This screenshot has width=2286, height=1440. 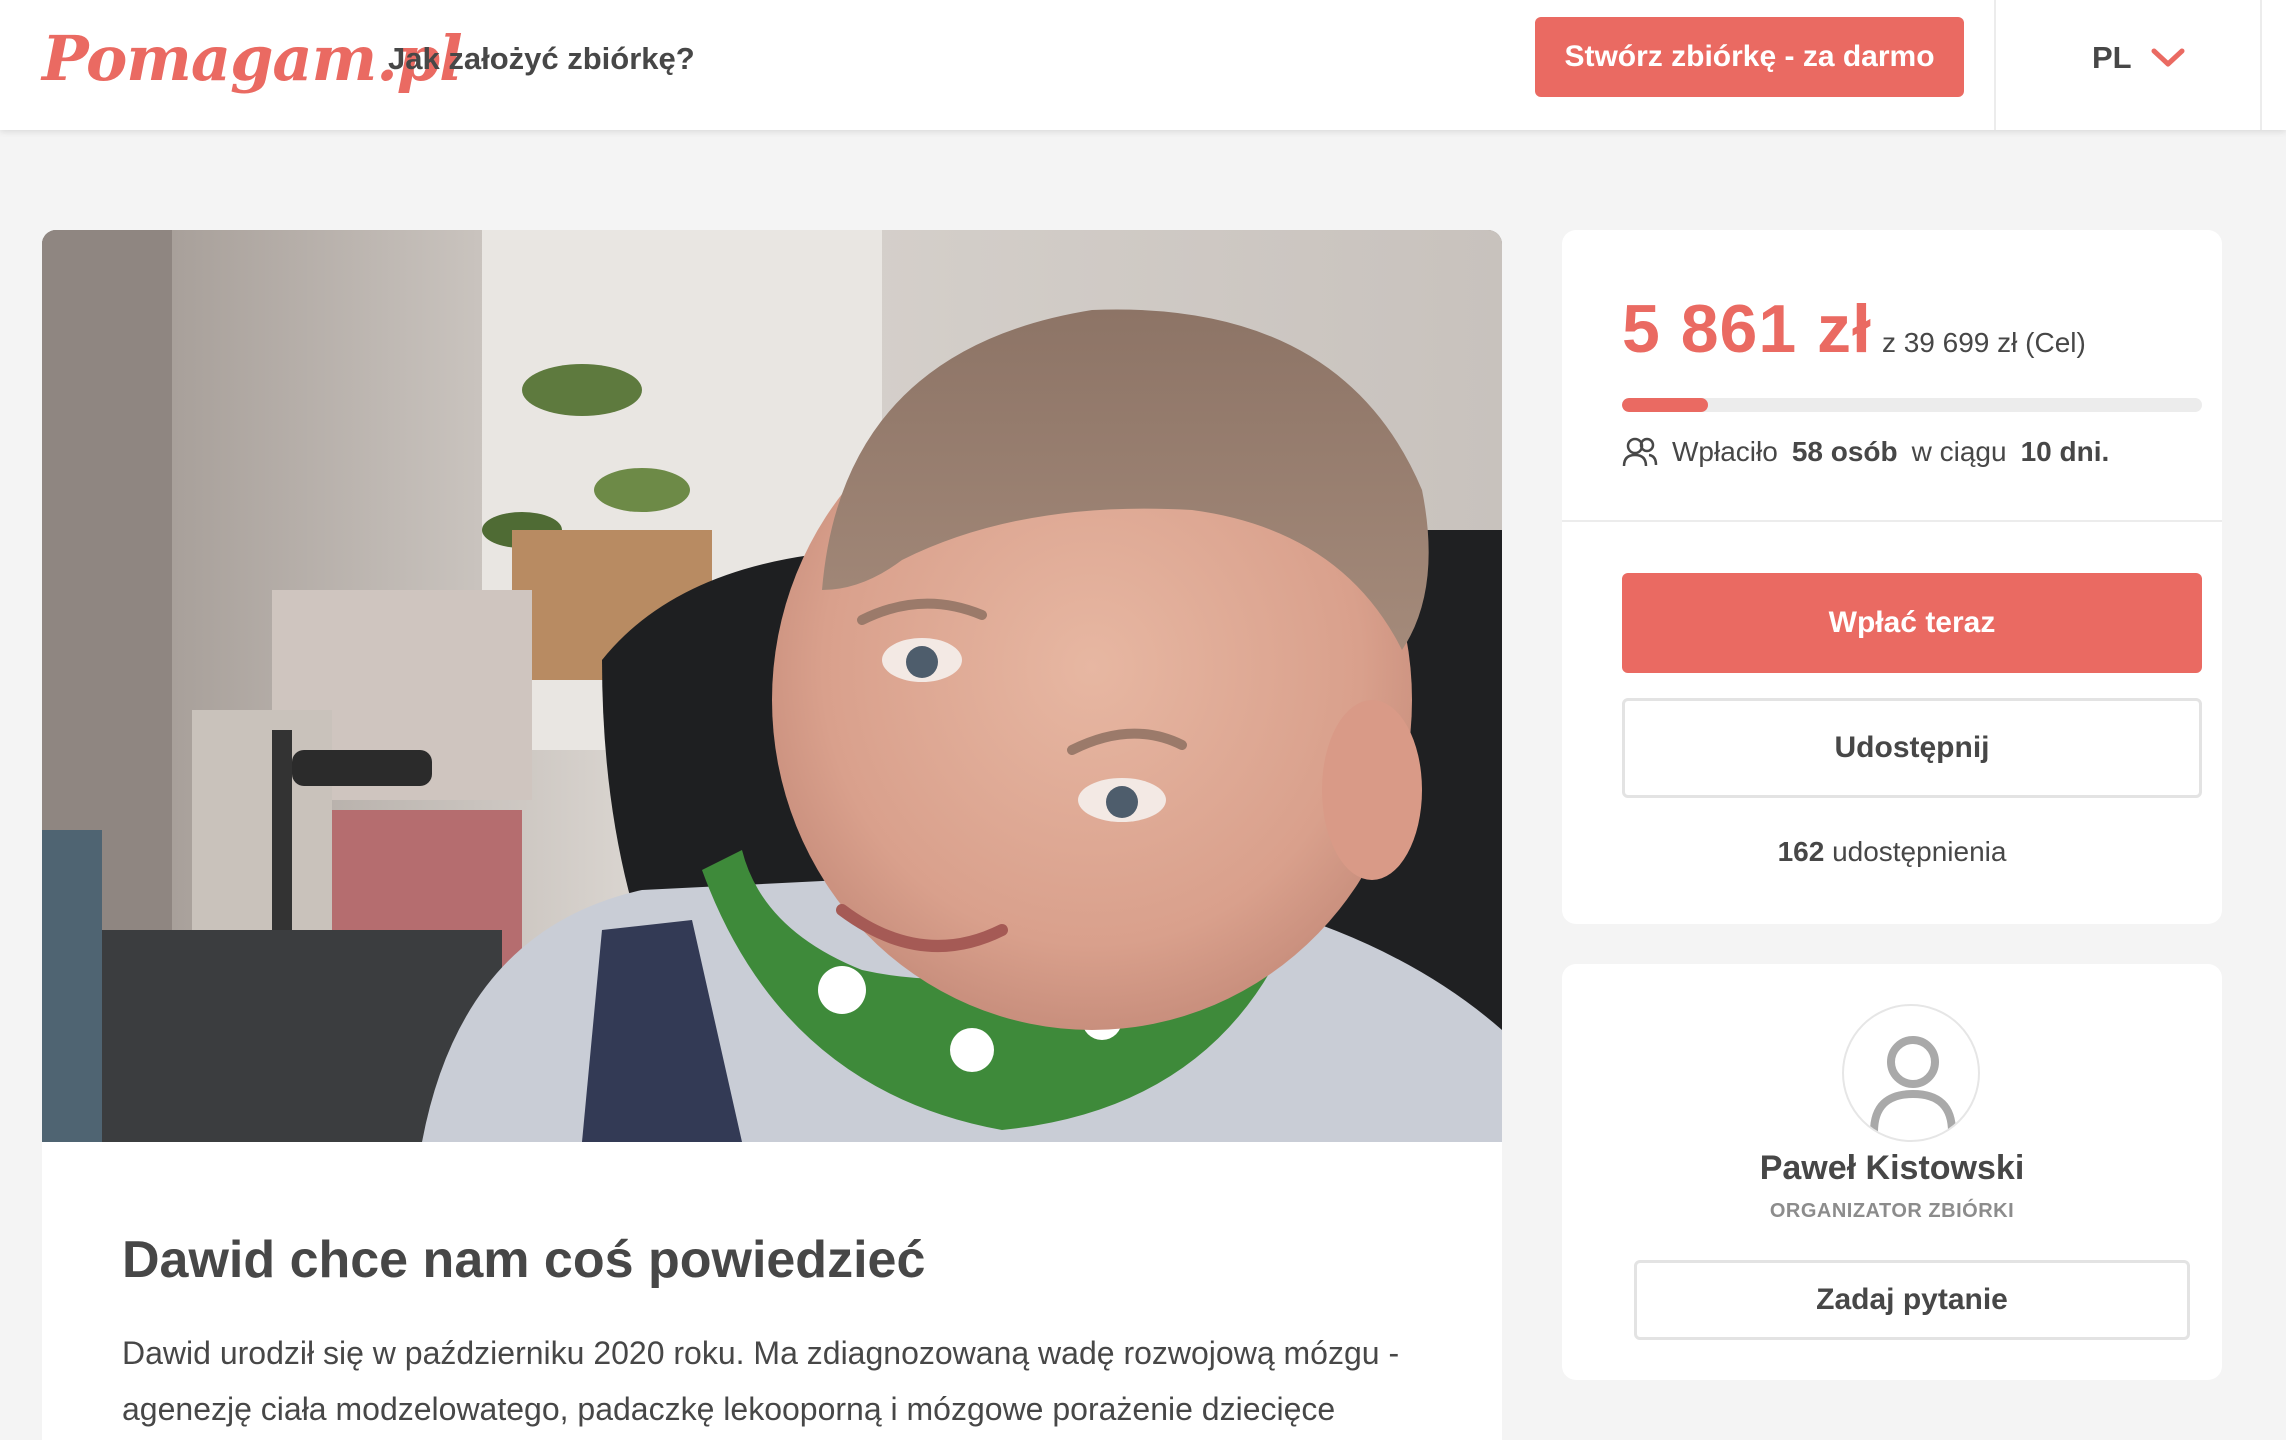 I want to click on chevron-down-icon, so click(x=2168, y=57).